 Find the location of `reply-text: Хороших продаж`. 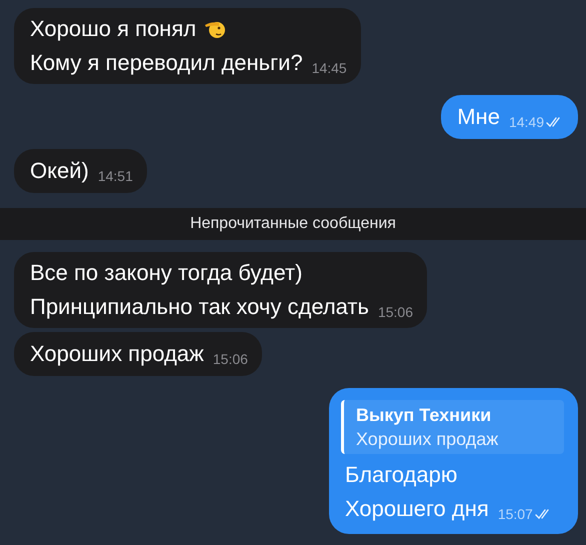

reply-text: Хороших продаж is located at coordinates (428, 439).